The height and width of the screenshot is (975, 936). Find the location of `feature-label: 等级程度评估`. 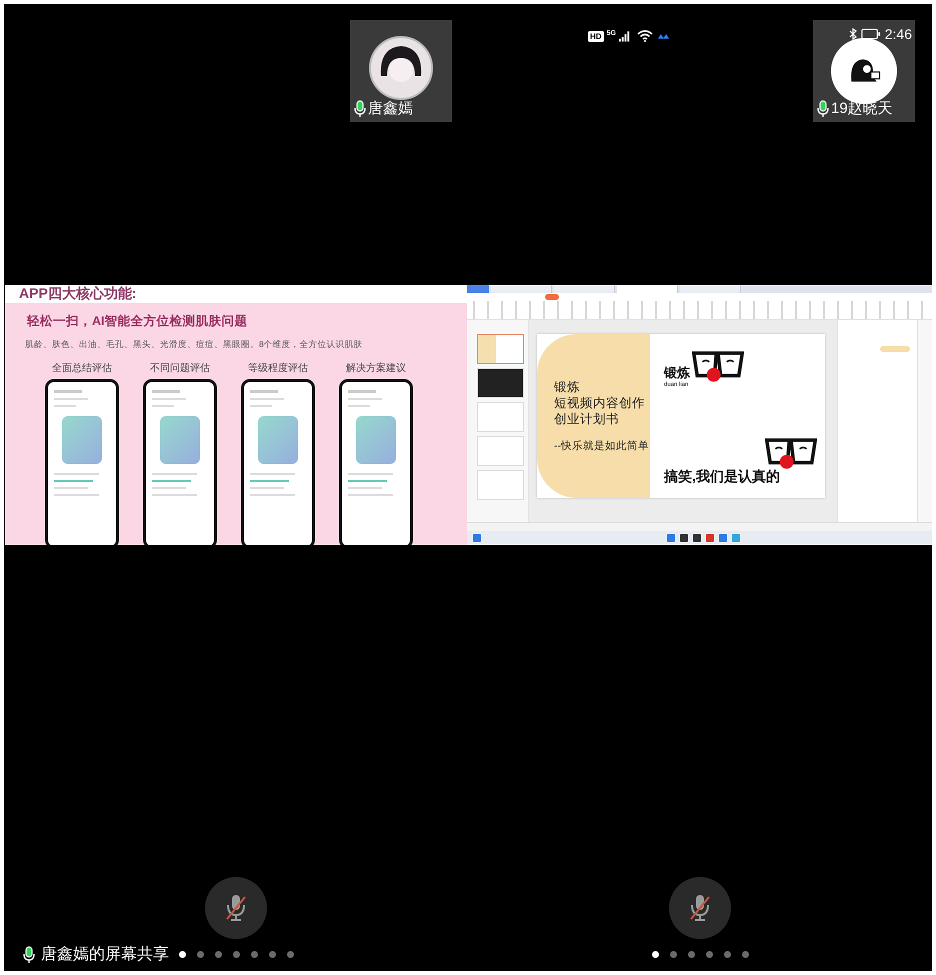

feature-label: 等级程度评估 is located at coordinates (278, 368).